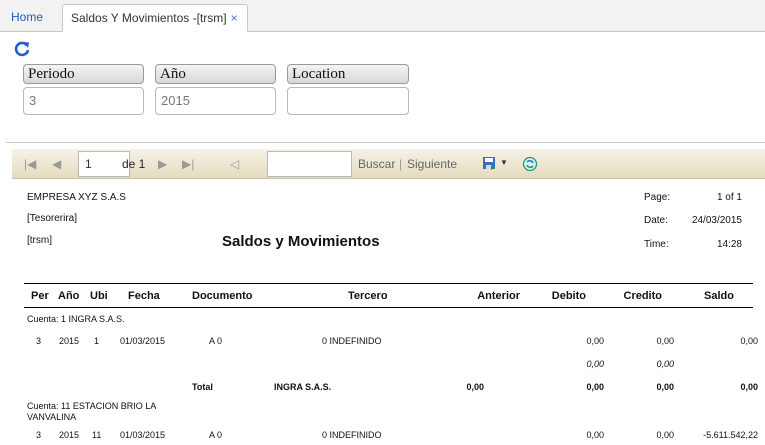 Image resolution: width=765 pixels, height=445 pixels. What do you see at coordinates (303, 387) in the screenshot?
I see `total-name: INGRA S.A.S.` at bounding box center [303, 387].